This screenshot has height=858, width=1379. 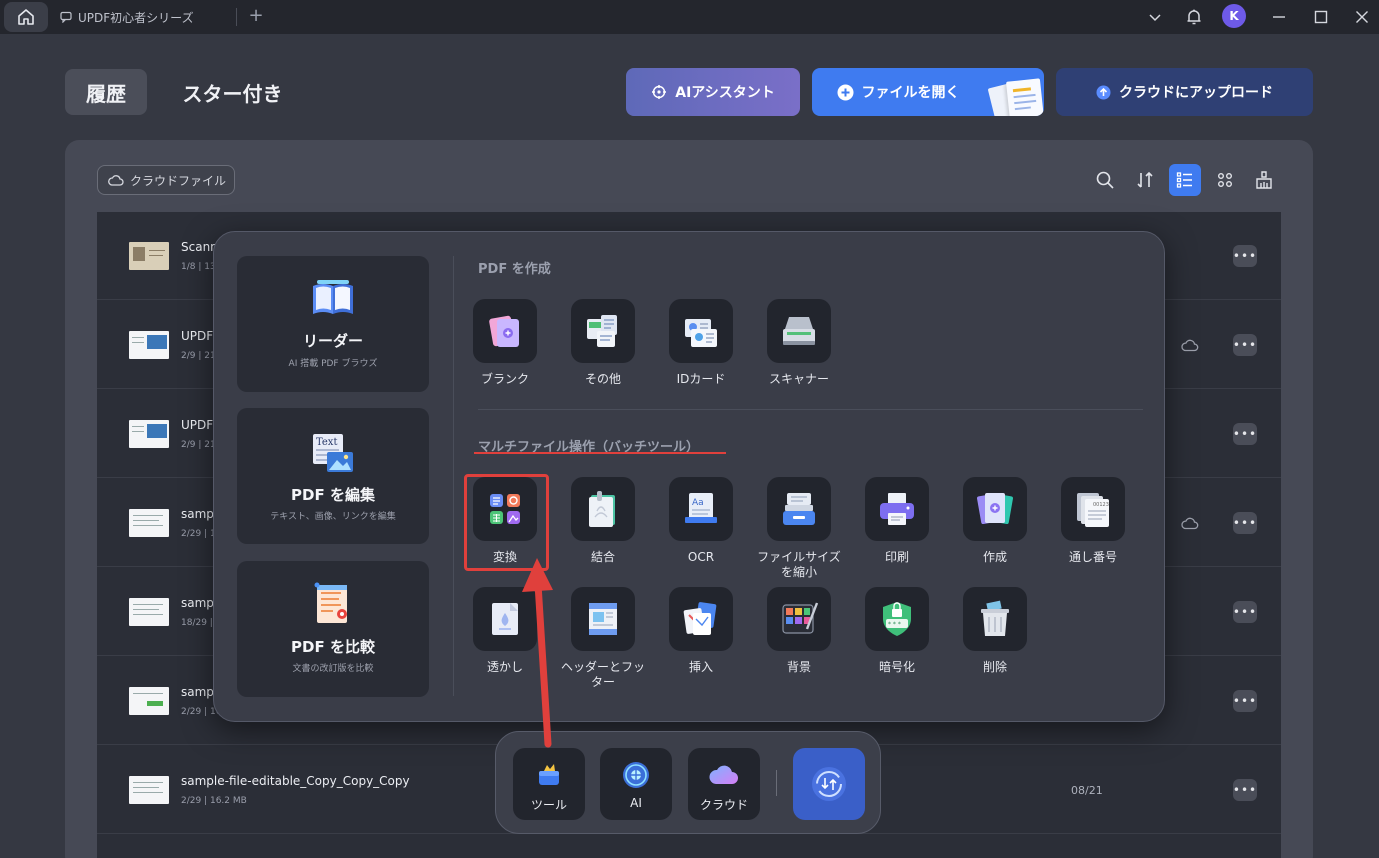 What do you see at coordinates (698, 503) in the screenshot?
I see `svg-text: Aa` at bounding box center [698, 503].